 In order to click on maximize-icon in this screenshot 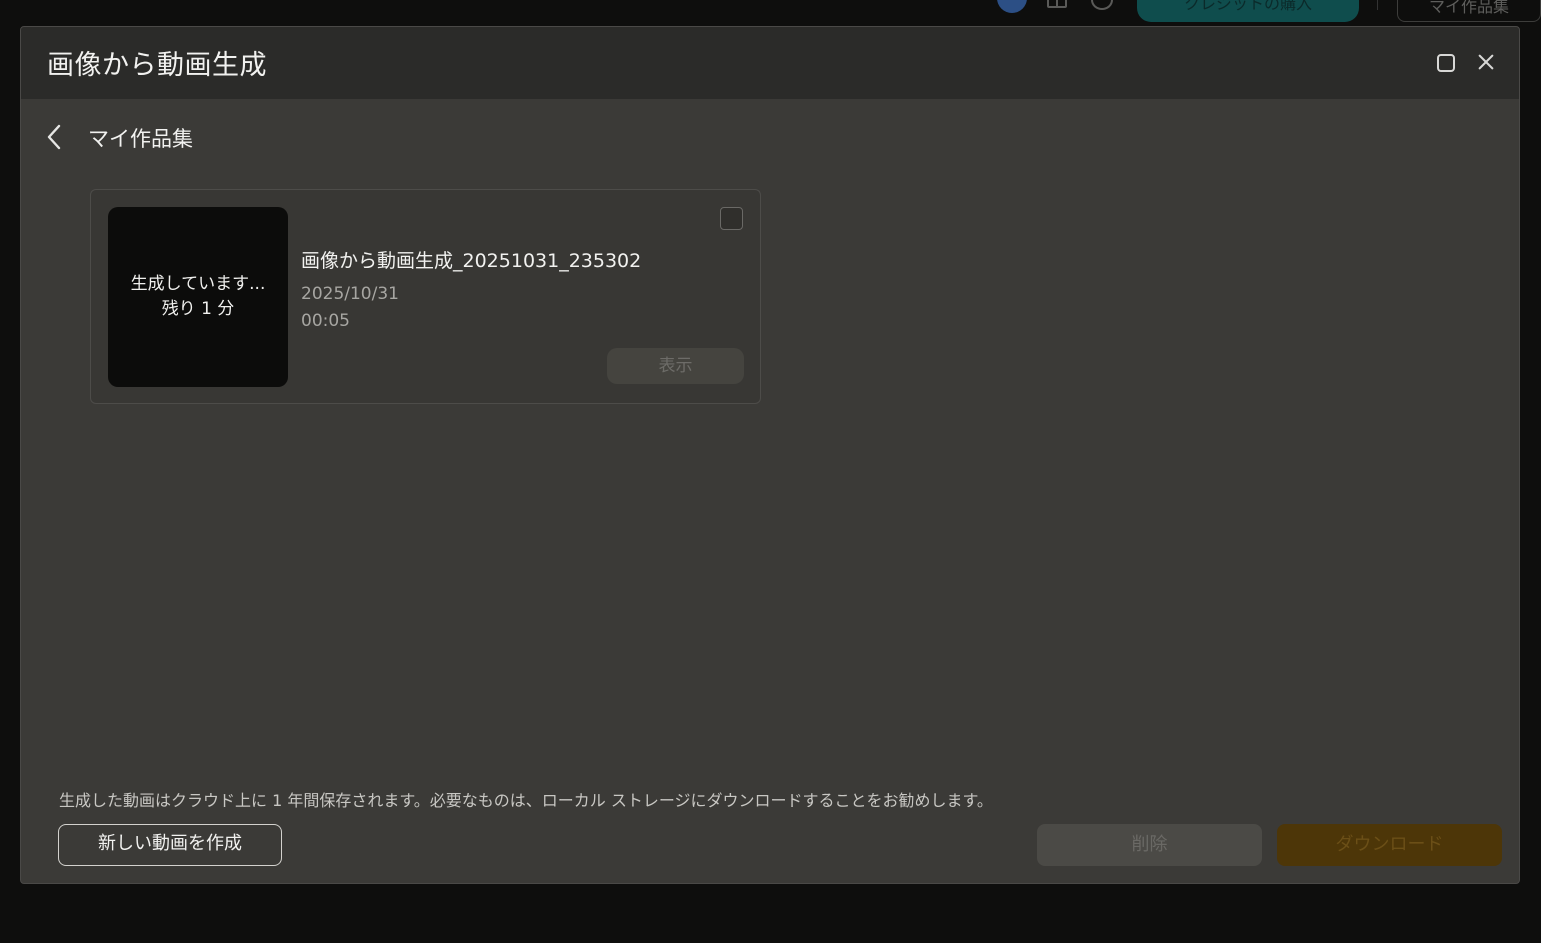, I will do `click(1446, 63)`.